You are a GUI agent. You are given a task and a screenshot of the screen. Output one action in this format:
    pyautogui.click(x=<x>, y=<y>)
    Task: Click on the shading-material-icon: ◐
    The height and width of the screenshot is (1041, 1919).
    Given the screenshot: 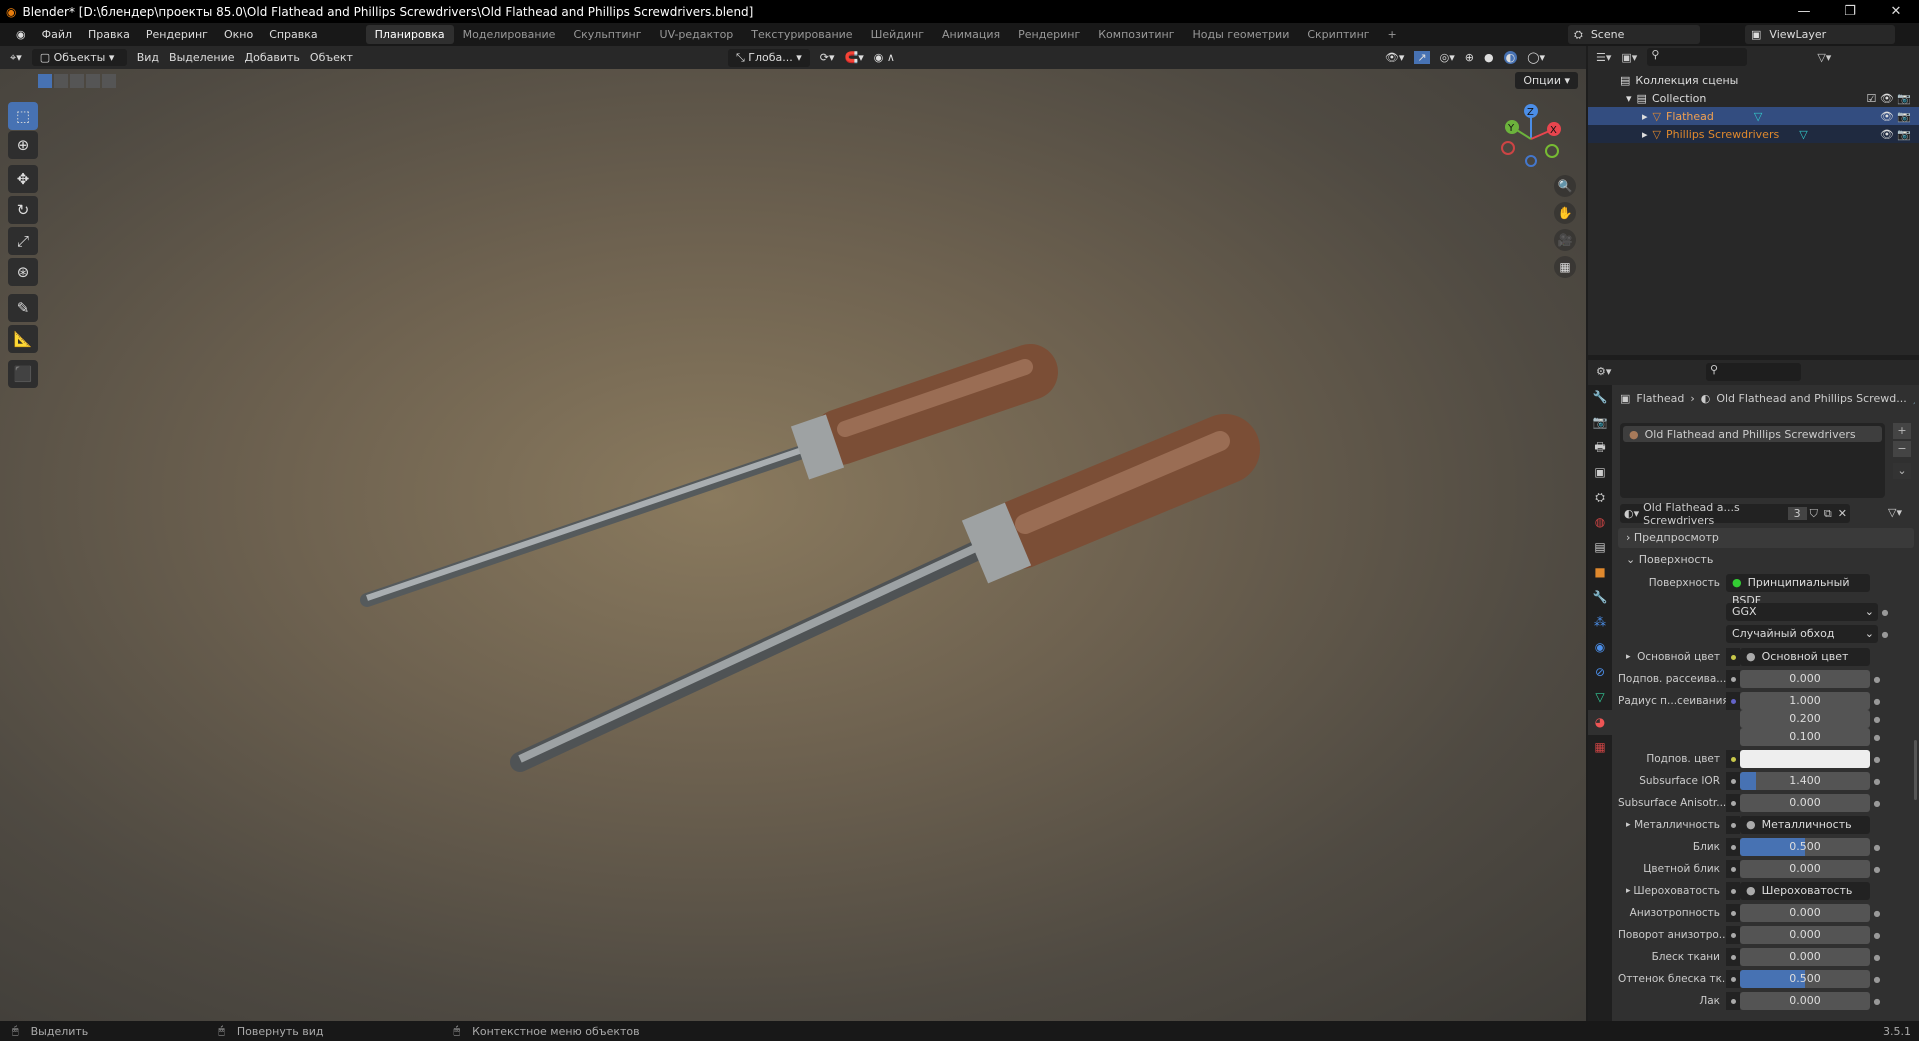 What is the action you would take?
    pyautogui.click(x=1510, y=57)
    